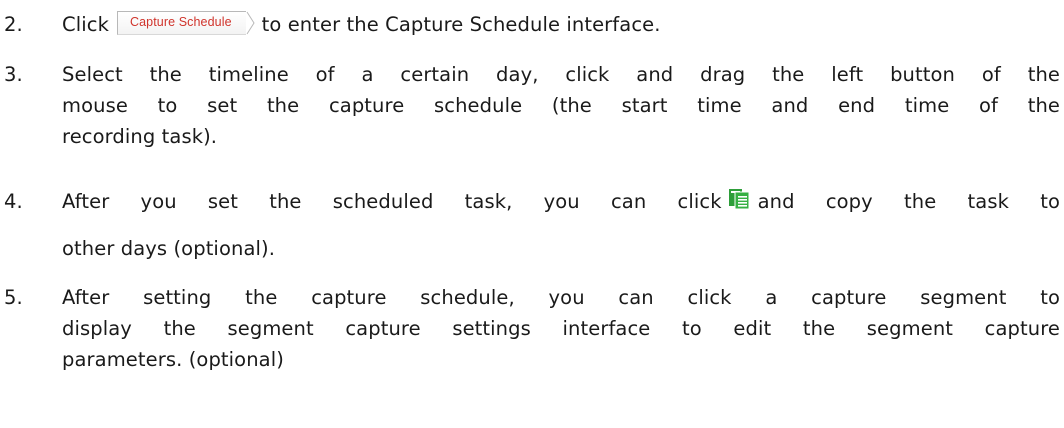 Image resolution: width=1064 pixels, height=428 pixels. I want to click on step-number: 4., so click(13, 201).